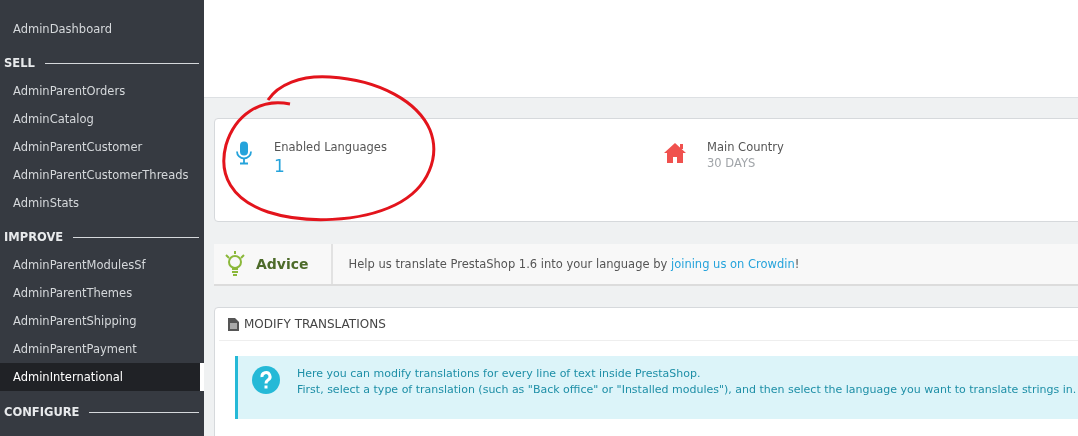  Describe the element at coordinates (34, 237) in the screenshot. I see `section-heading: IMPROVE` at that location.